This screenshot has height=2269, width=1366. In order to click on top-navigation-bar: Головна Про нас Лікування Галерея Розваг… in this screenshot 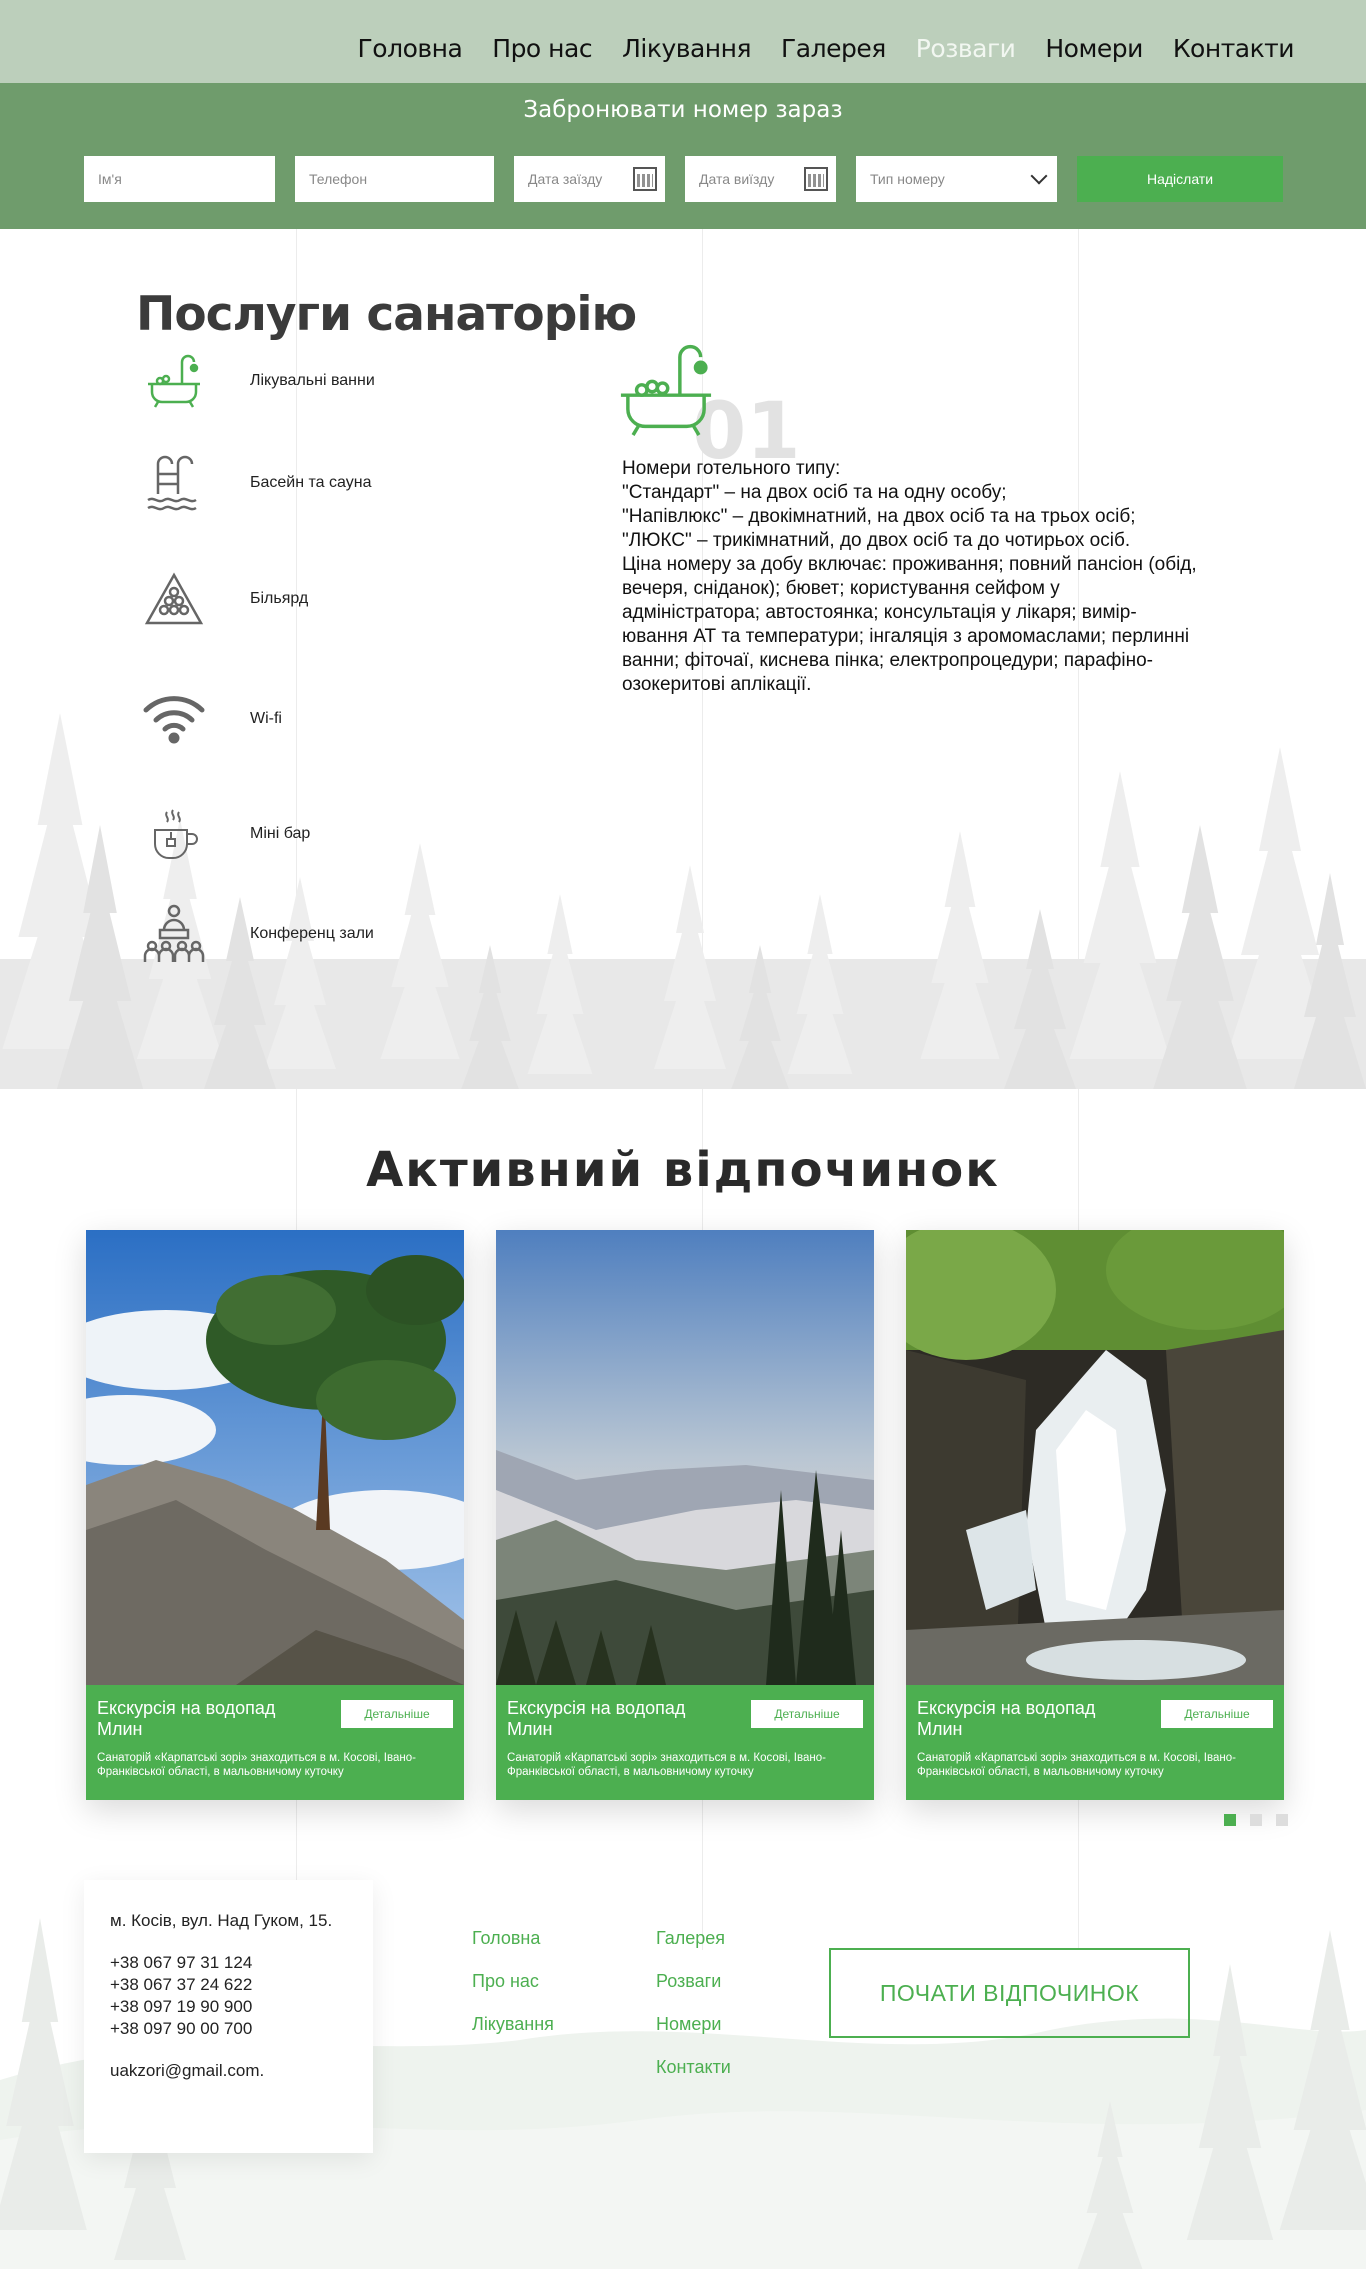, I will do `click(683, 41)`.